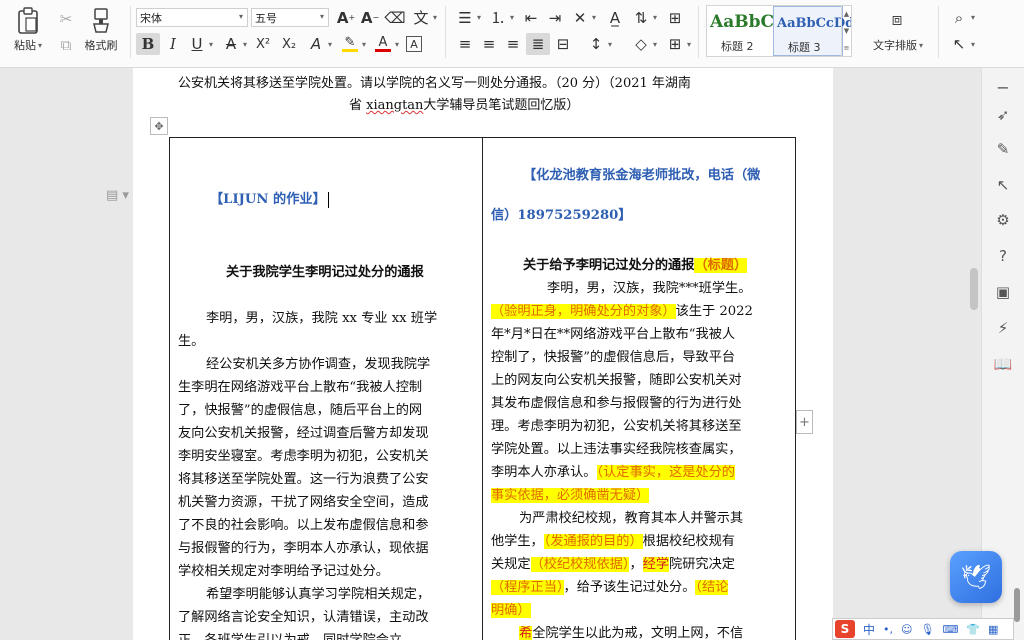  I want to click on style-heading3: AaBbCcDd 标题 3, so click(812, 31).